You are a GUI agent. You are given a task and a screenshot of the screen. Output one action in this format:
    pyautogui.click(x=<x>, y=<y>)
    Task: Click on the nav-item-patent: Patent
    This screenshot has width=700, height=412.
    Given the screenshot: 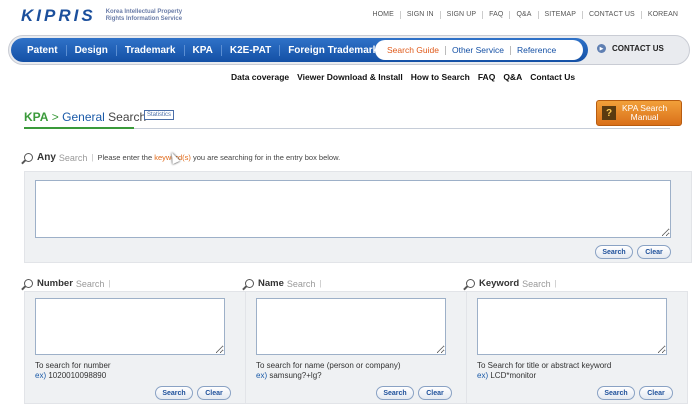 What is the action you would take?
    pyautogui.click(x=38, y=50)
    